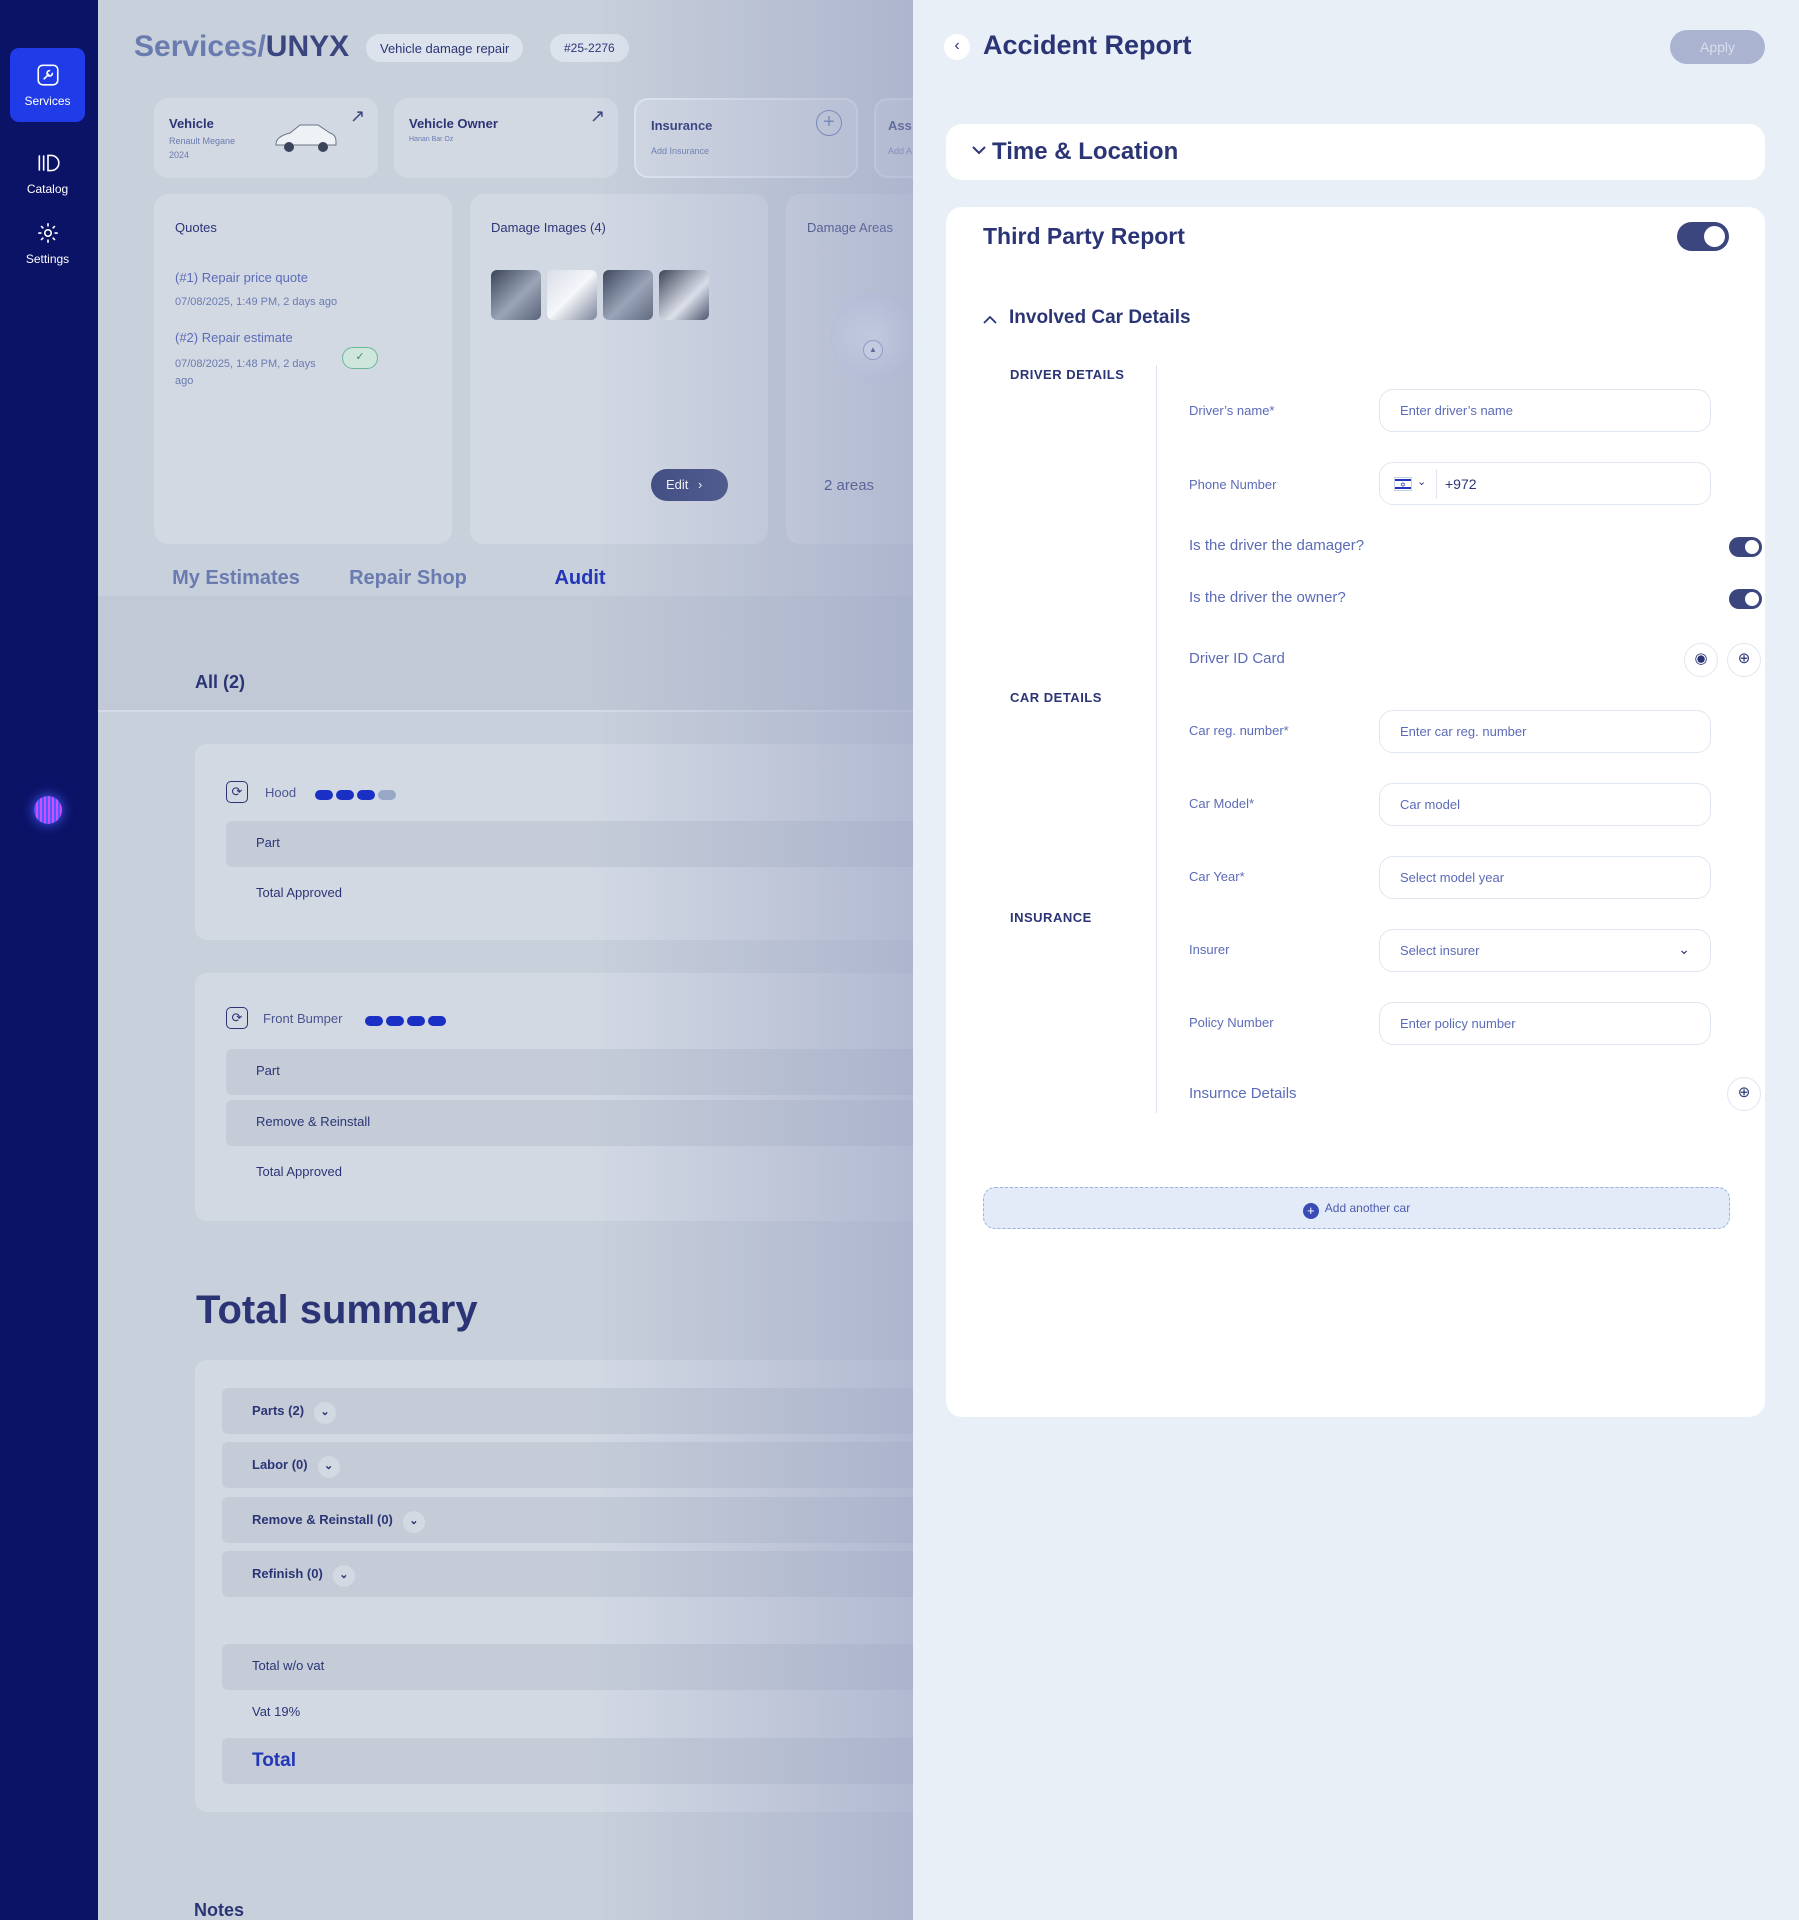  I want to click on phone-label: Phone Number, so click(1233, 484).